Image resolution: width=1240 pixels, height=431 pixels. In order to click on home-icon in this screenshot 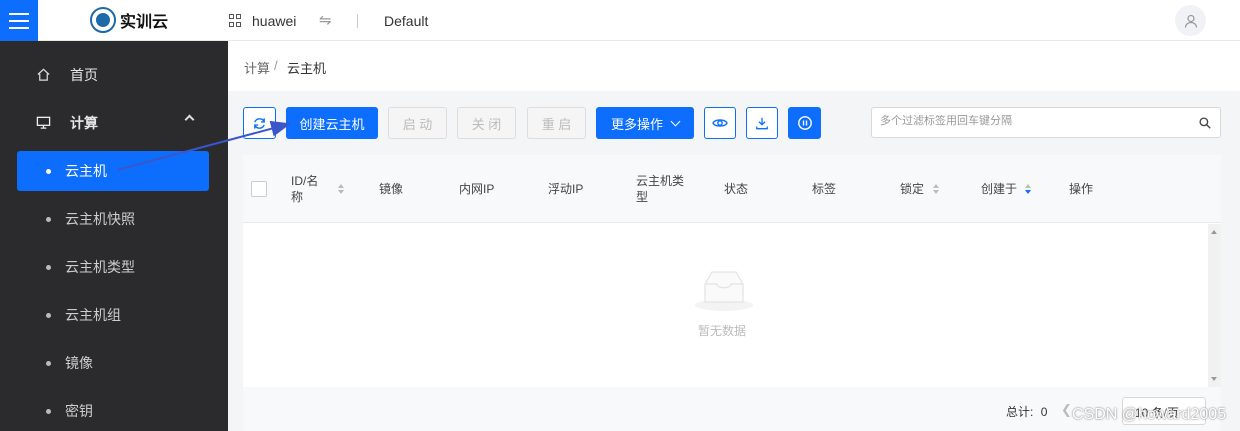, I will do `click(43, 74)`.